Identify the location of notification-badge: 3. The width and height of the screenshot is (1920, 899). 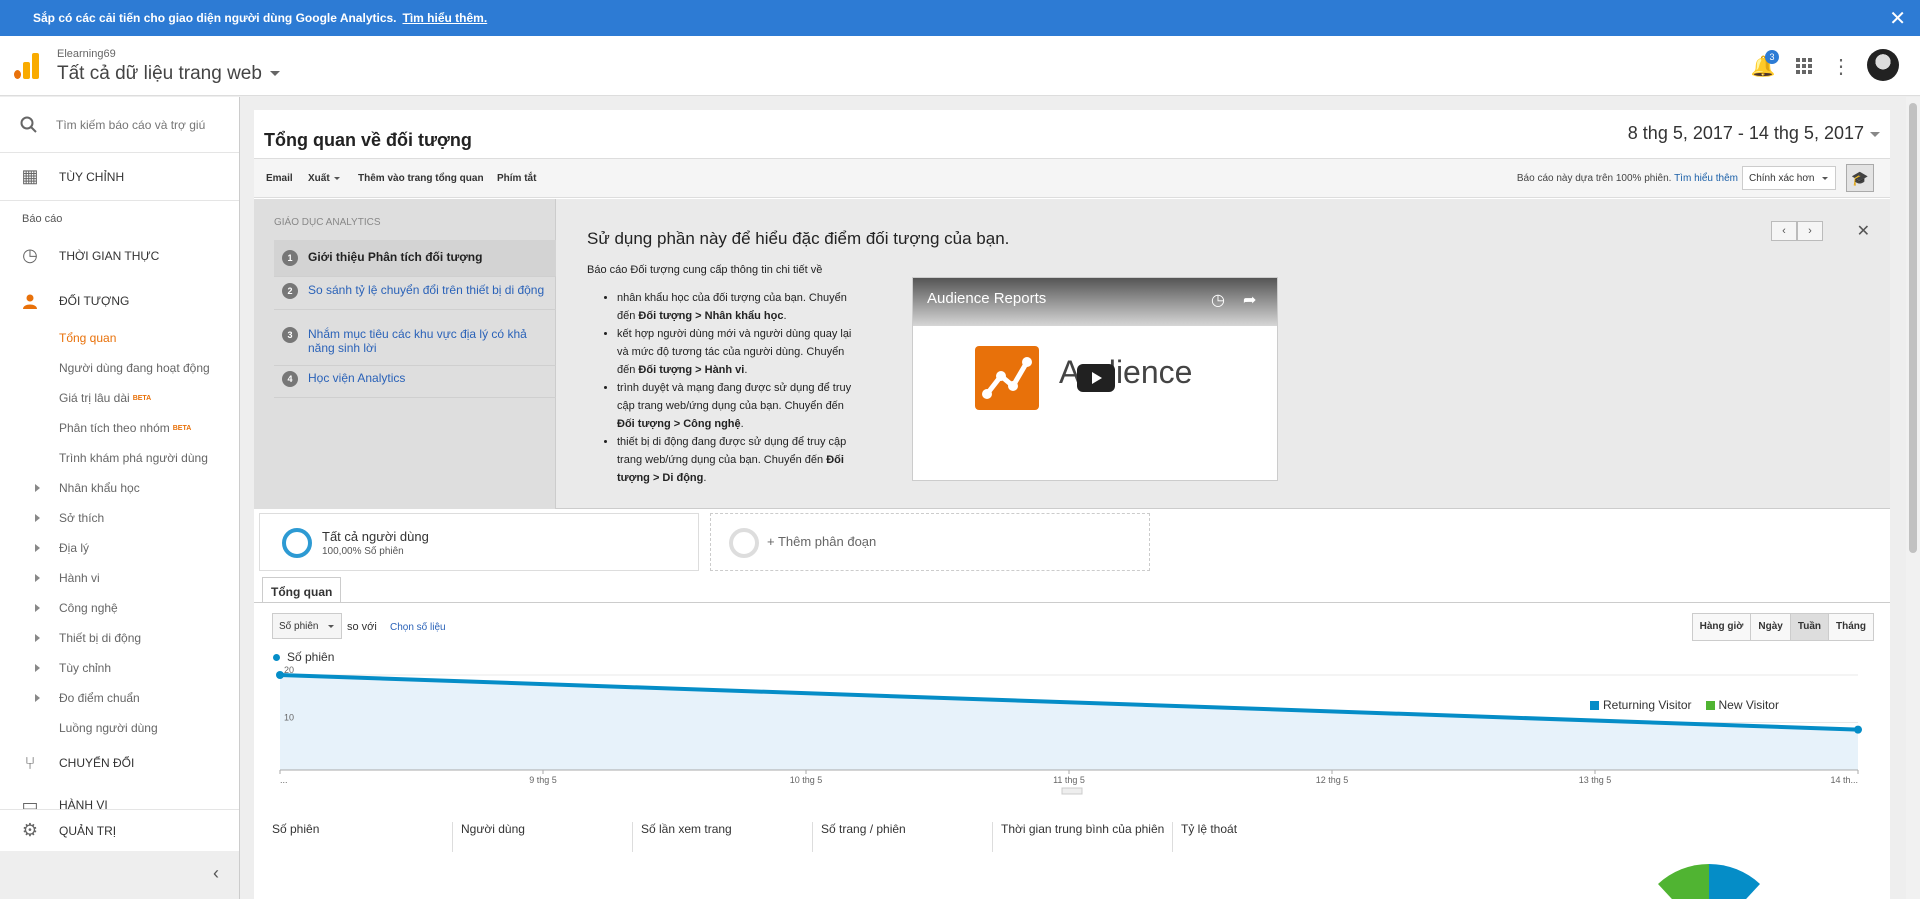
(1772, 57).